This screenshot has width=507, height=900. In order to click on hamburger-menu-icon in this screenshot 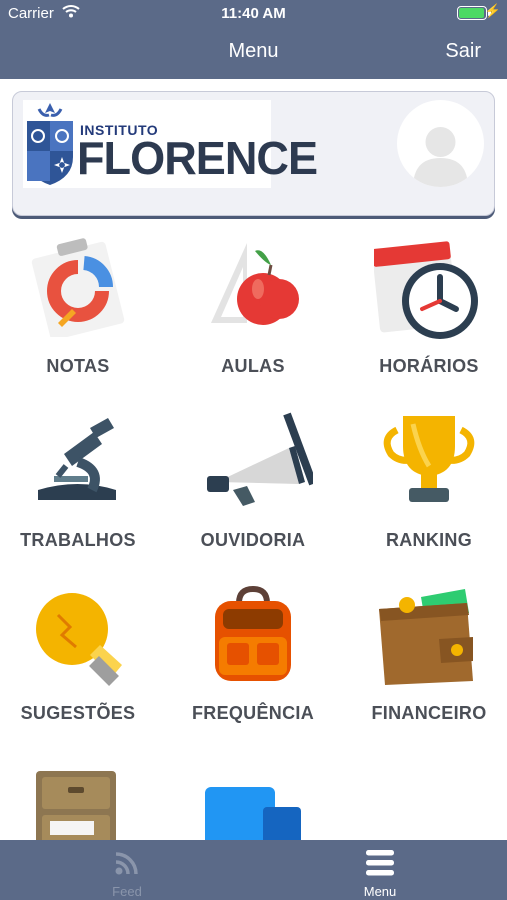, I will do `click(380, 863)`.